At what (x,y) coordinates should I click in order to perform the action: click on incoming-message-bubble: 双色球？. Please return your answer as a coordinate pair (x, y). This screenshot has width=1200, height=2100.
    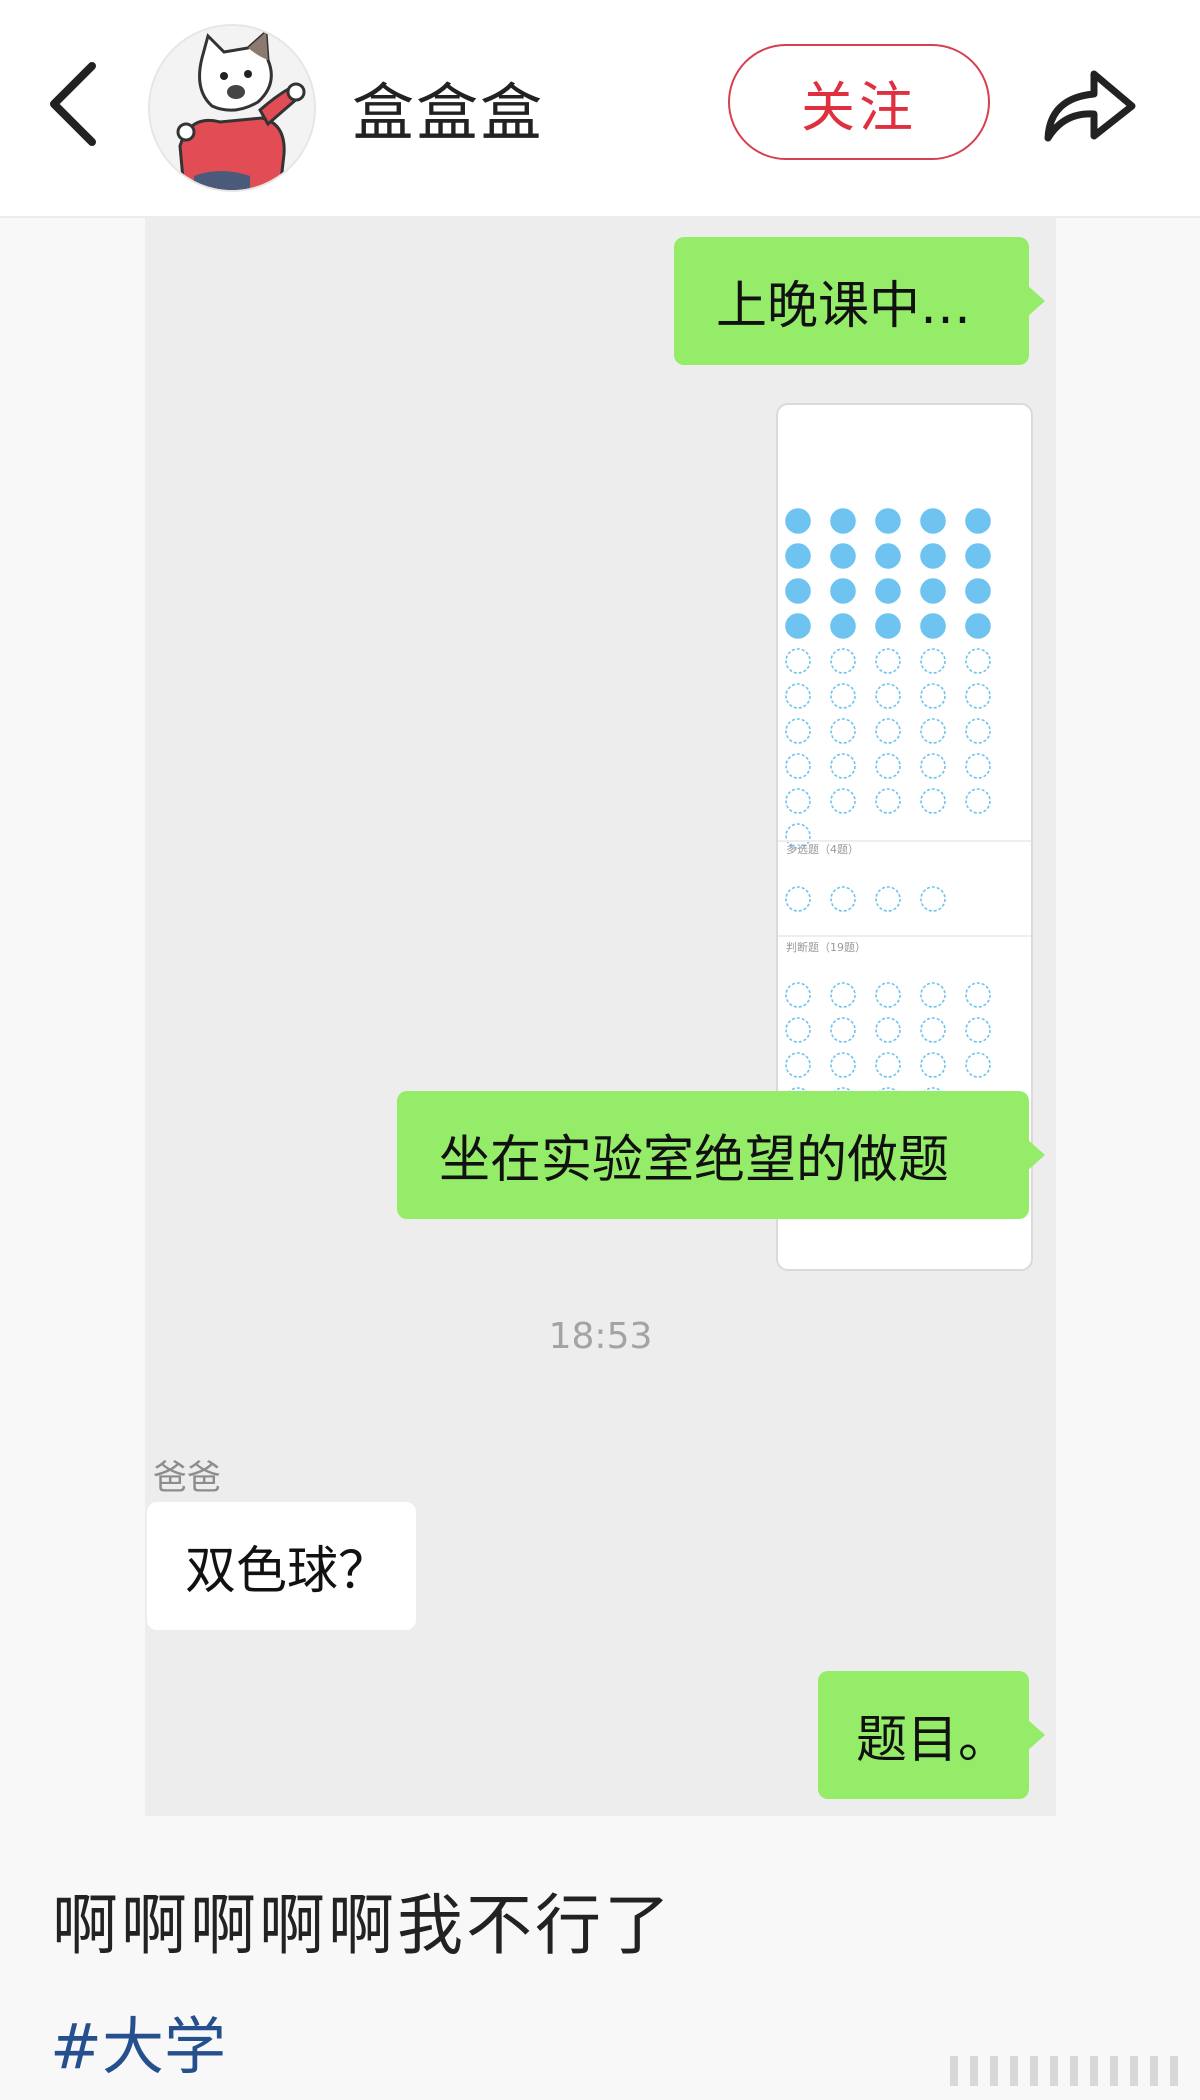
    Looking at the image, I should click on (281, 1566).